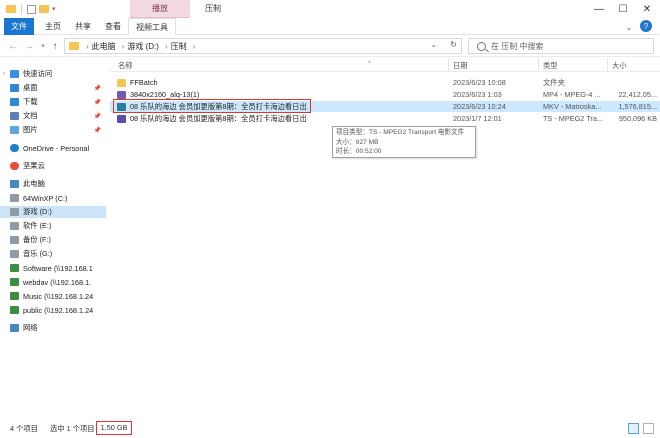  I want to click on minimize-button: —, so click(599, 9).